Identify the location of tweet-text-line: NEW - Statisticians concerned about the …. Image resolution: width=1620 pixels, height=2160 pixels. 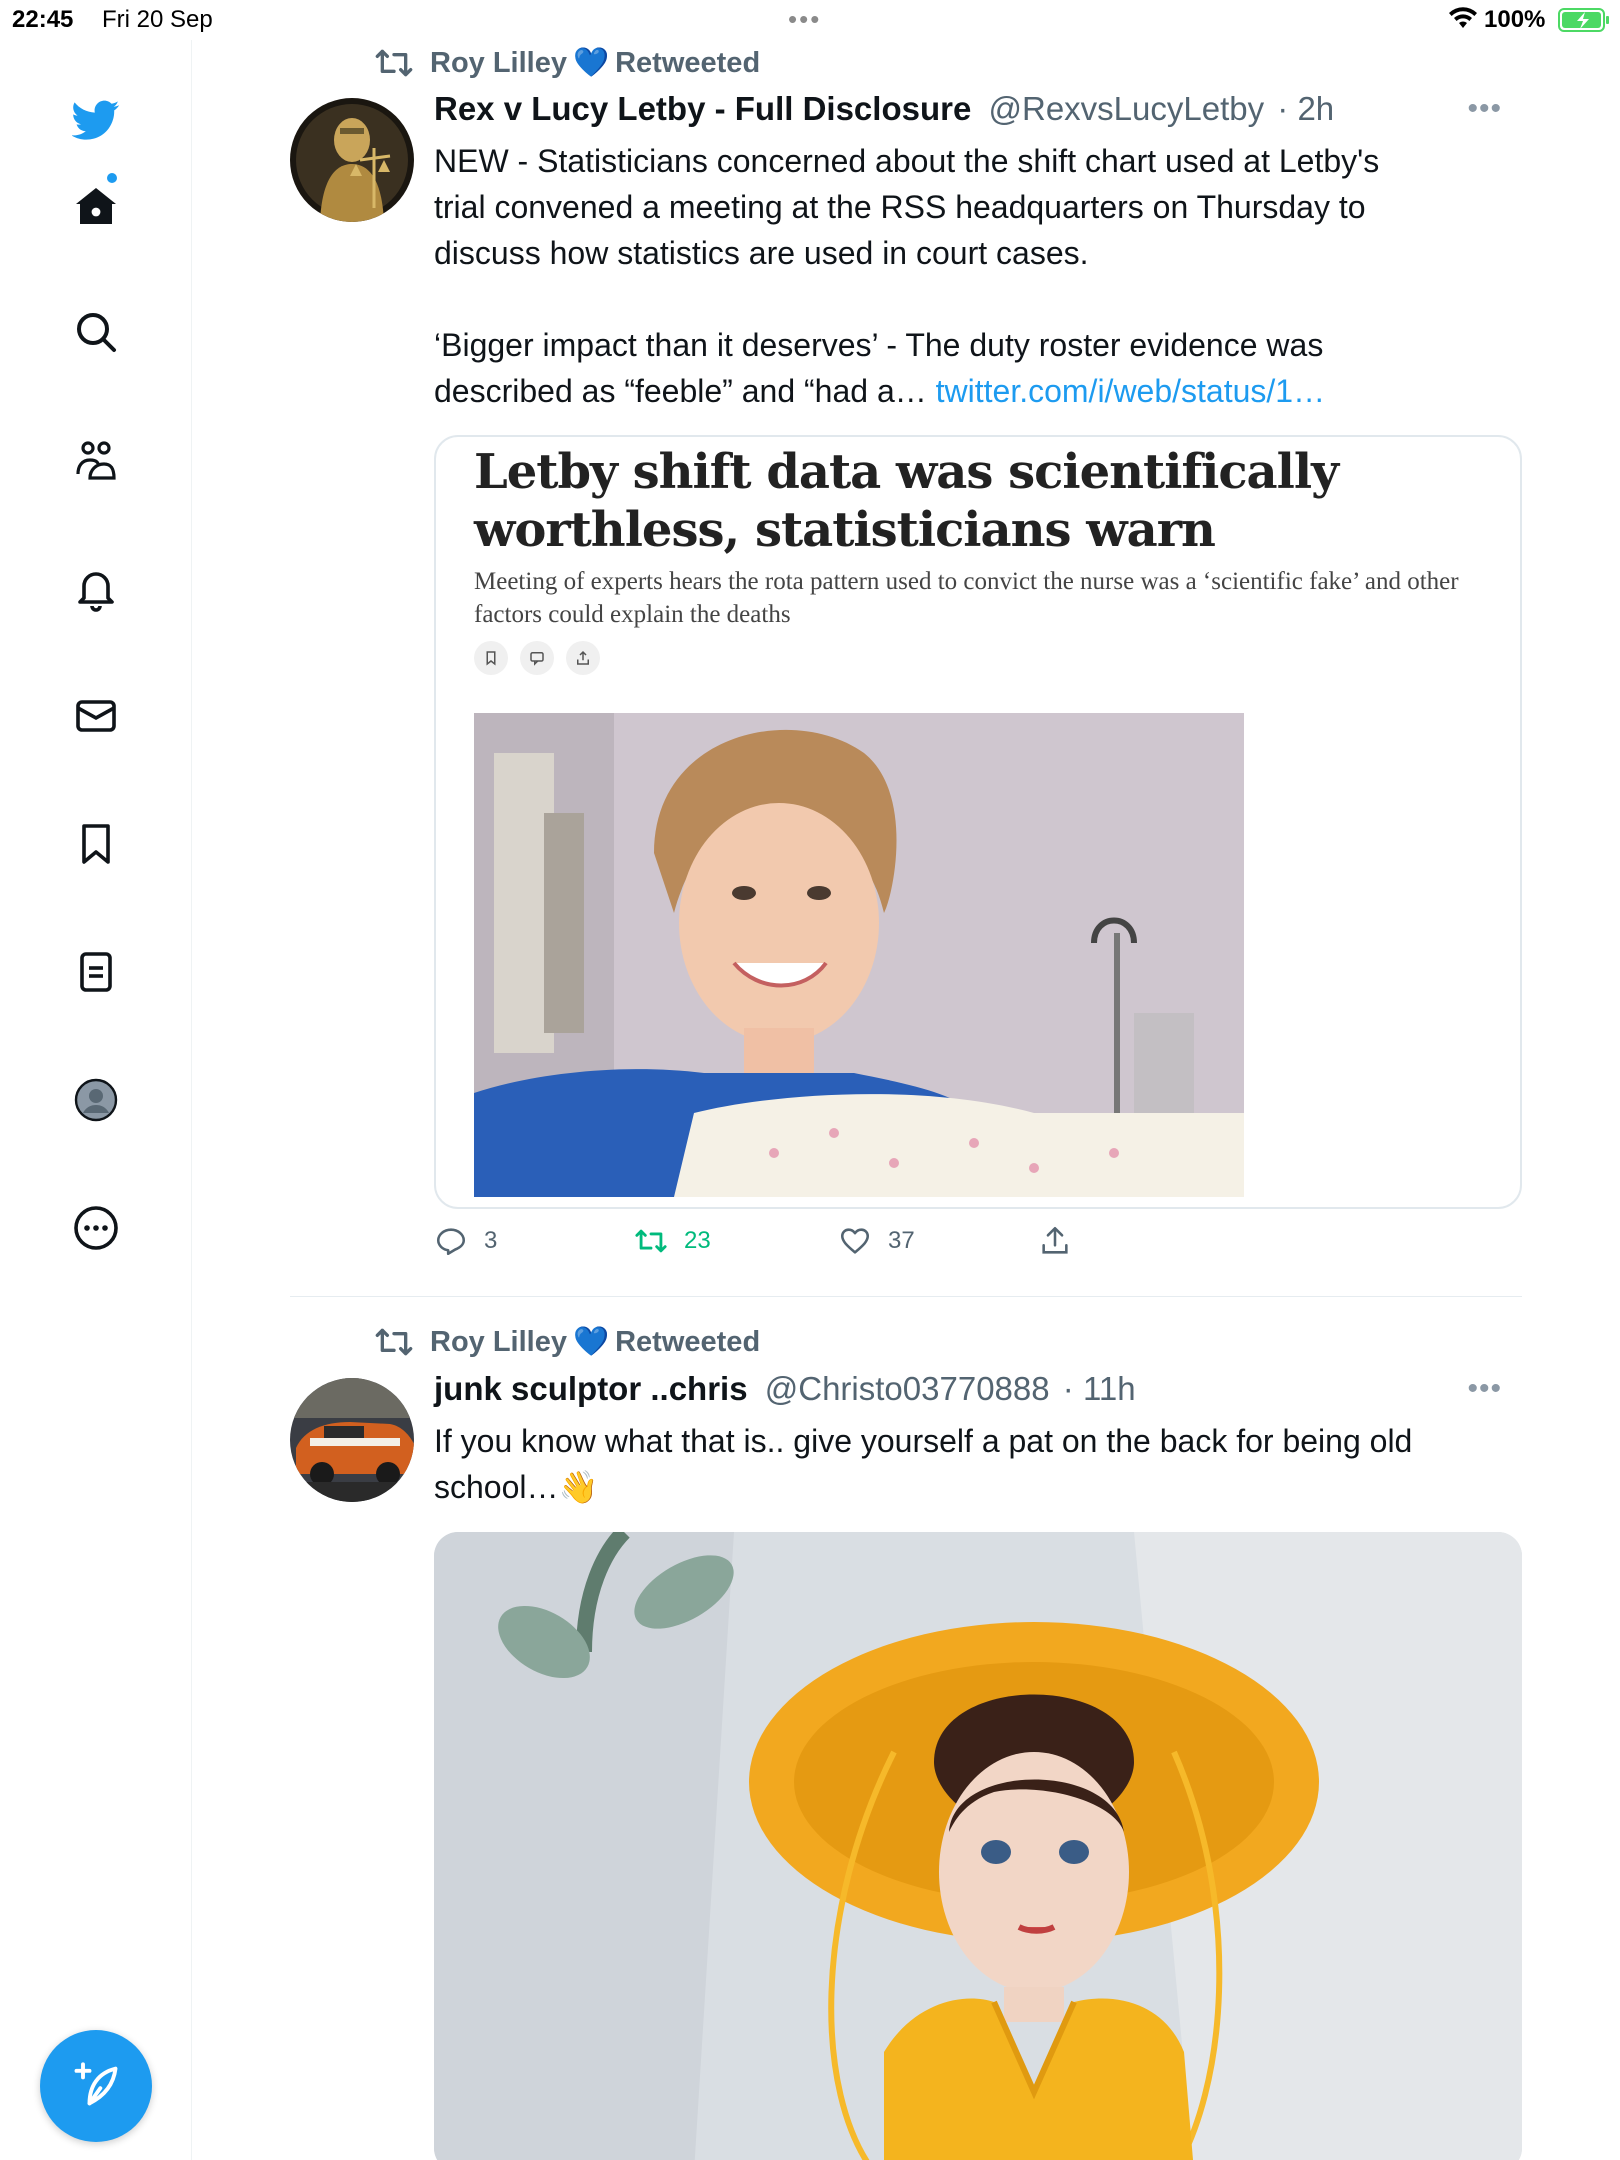
(907, 161).